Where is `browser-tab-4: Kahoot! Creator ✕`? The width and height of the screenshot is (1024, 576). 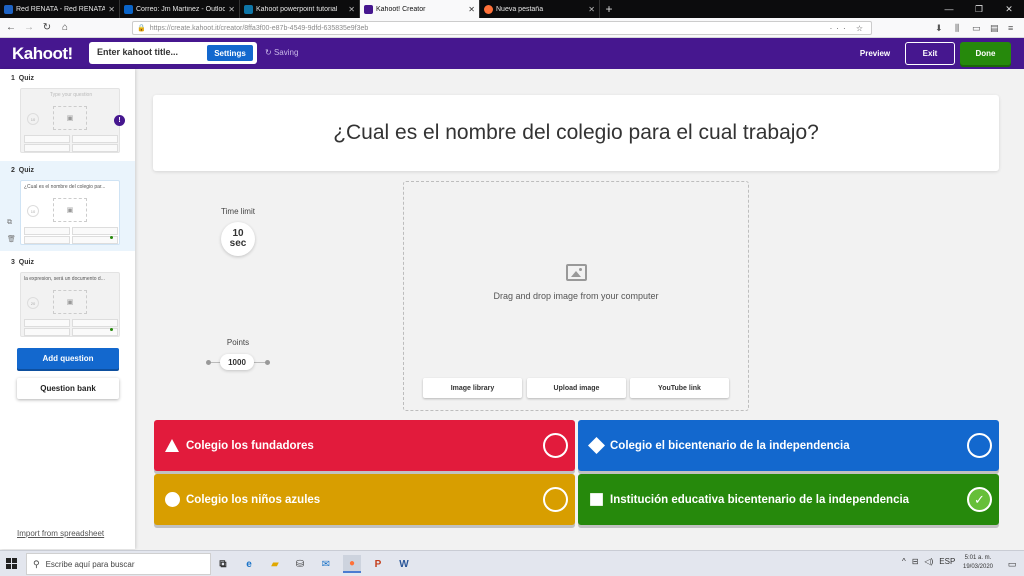
browser-tab-4: Kahoot! Creator ✕ is located at coordinates (420, 9).